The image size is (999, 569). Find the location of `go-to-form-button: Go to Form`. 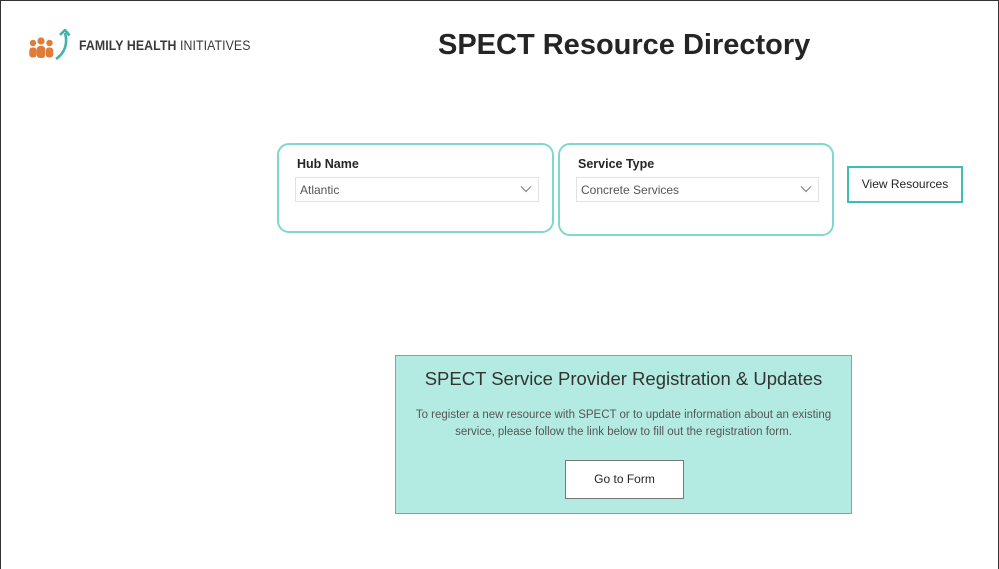

go-to-form-button: Go to Form is located at coordinates (624, 479).